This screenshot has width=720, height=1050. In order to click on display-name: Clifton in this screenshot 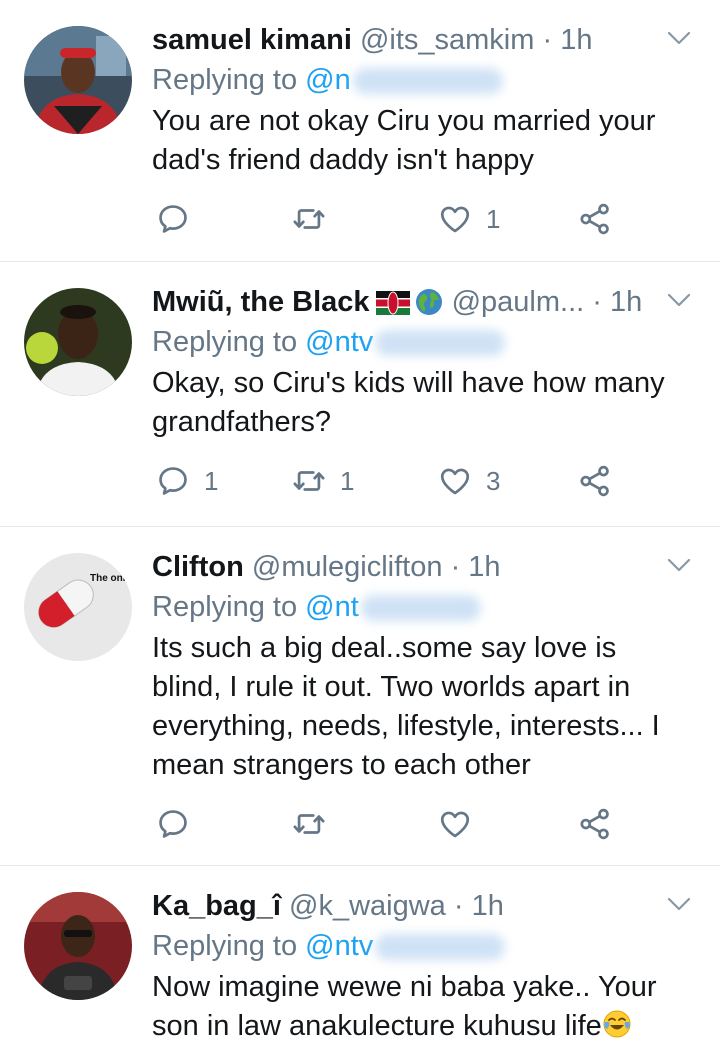, I will do `click(198, 567)`.